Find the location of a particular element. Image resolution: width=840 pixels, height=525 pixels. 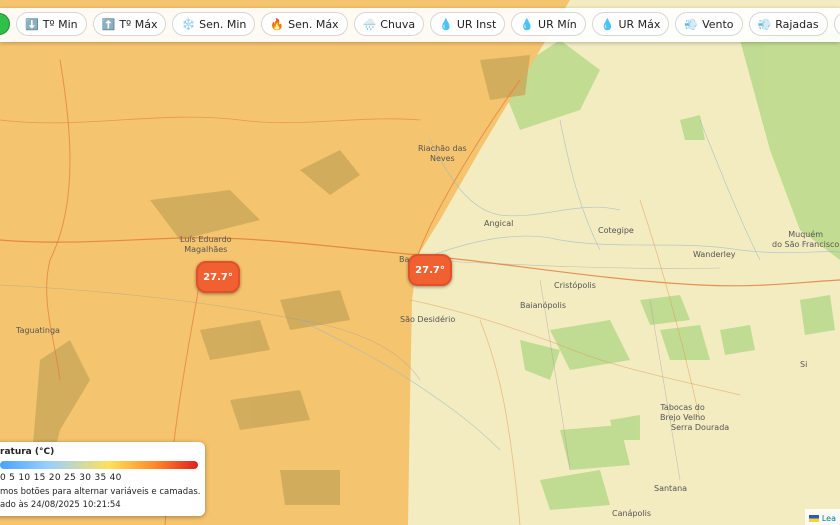

place-wanderley: Wanderley is located at coordinates (714, 254).